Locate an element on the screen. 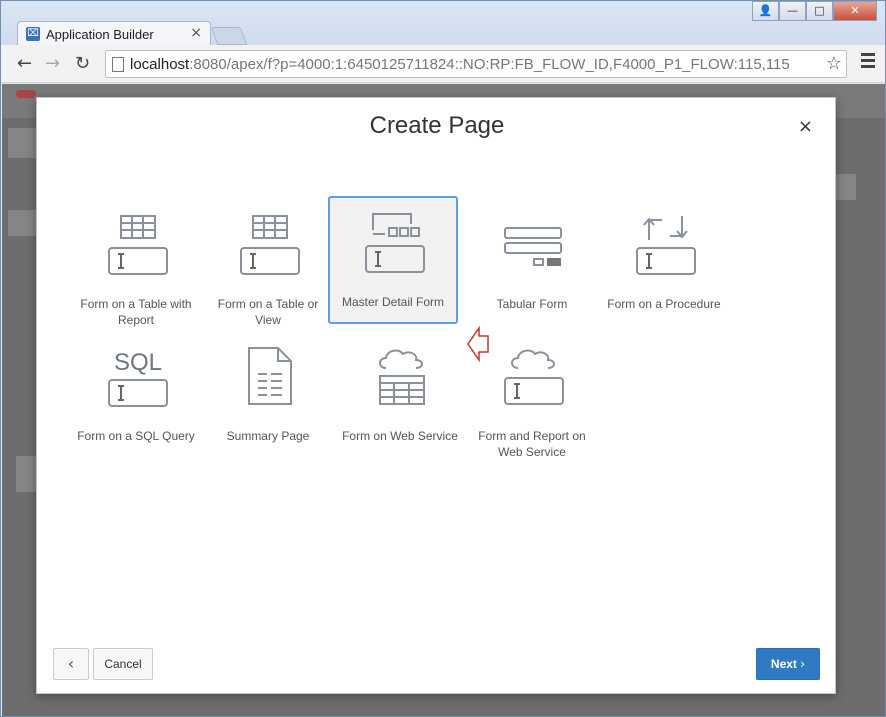 The width and height of the screenshot is (886, 717). tile-form-on-procedure: Form on a Procedure is located at coordinates (664, 262).